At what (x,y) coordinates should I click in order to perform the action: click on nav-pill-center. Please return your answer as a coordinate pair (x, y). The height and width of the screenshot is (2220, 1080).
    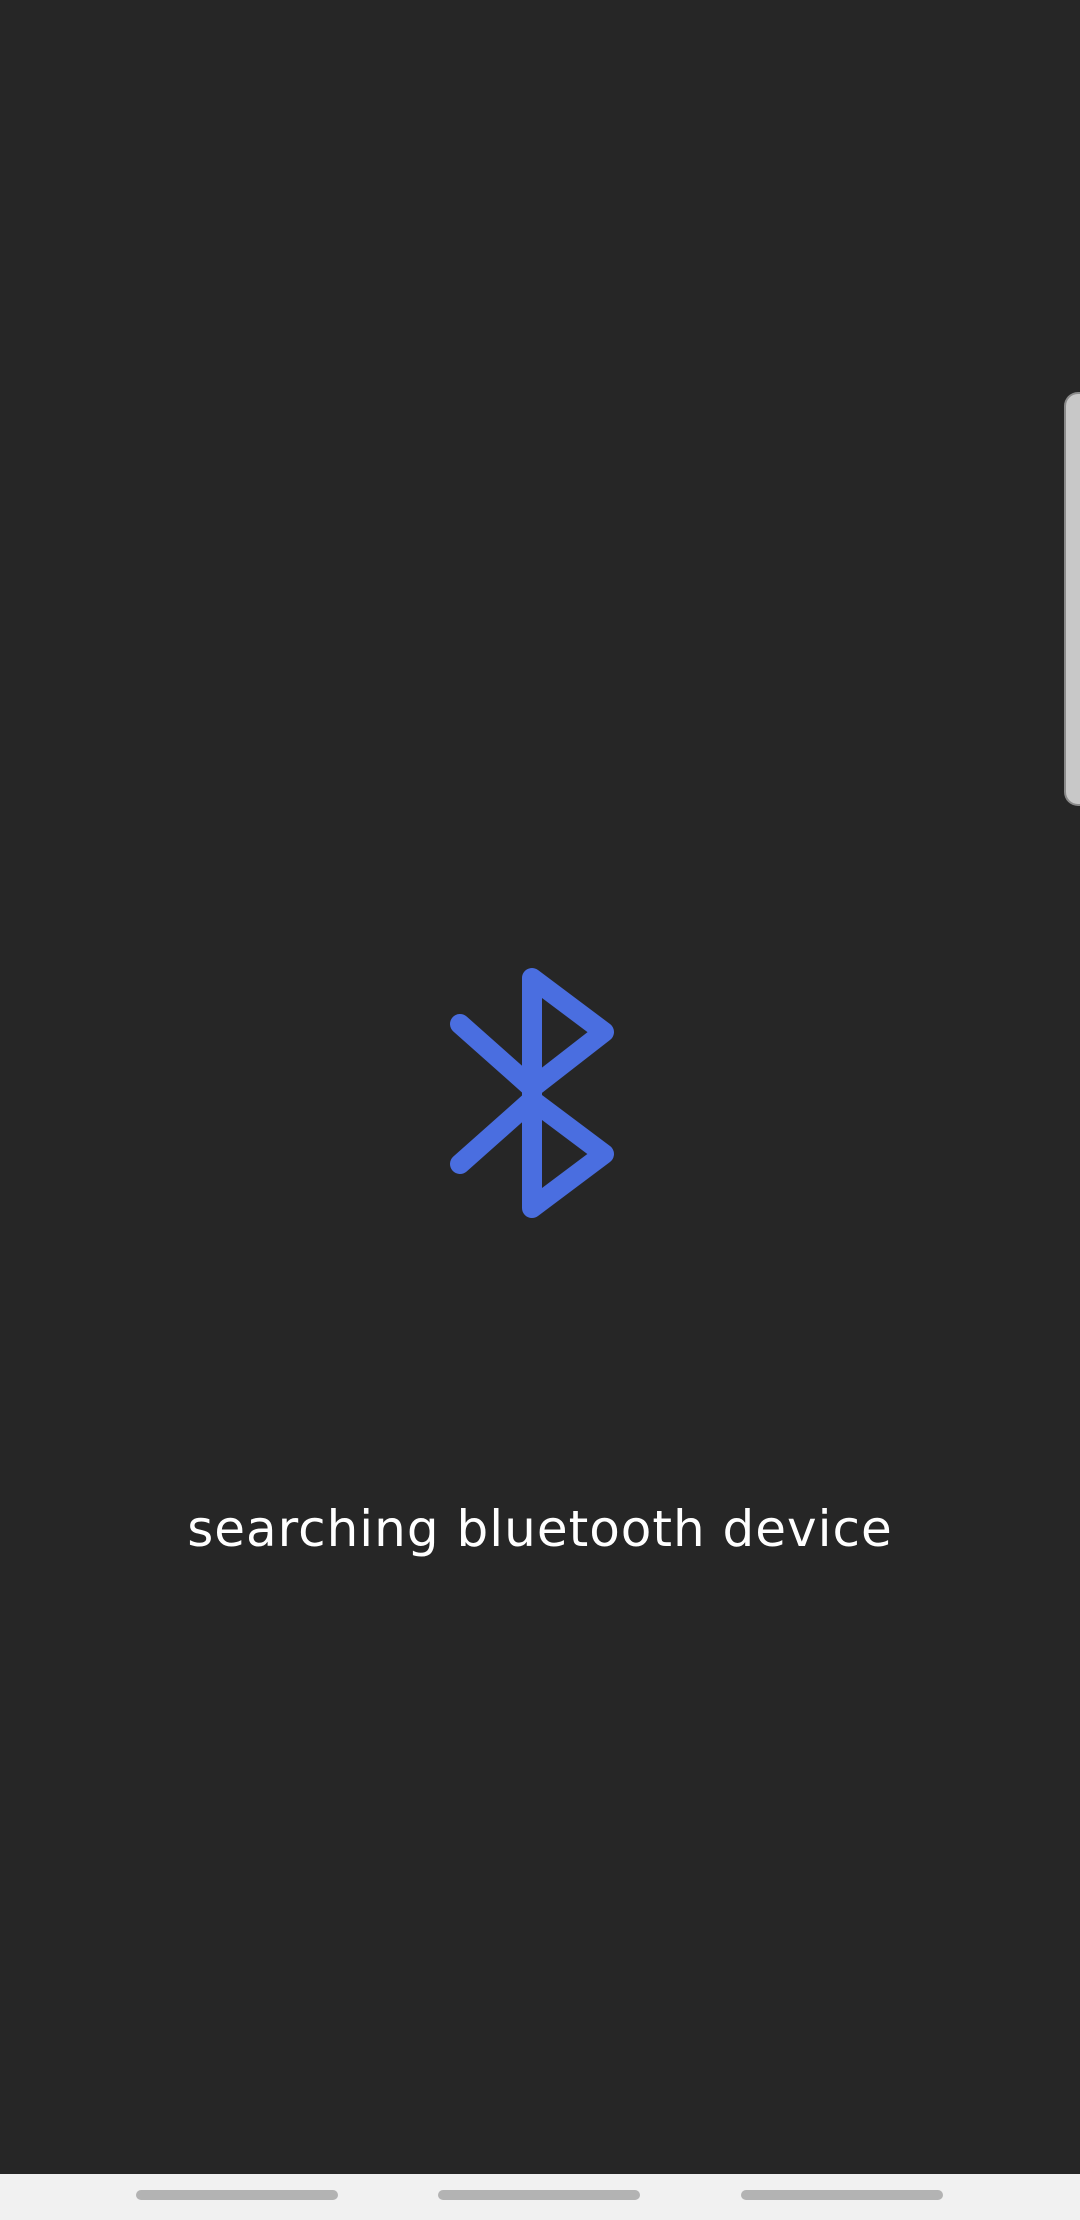
    Looking at the image, I should click on (539, 2195).